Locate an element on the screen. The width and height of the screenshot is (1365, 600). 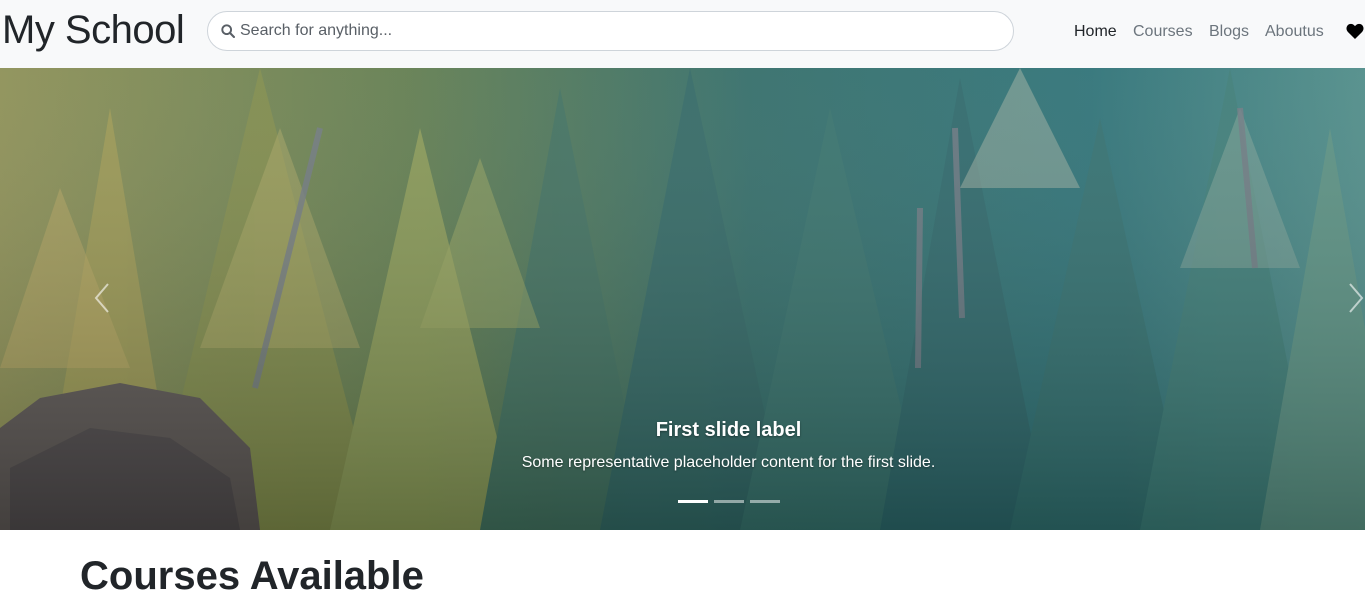
search-input is located at coordinates (620, 31).